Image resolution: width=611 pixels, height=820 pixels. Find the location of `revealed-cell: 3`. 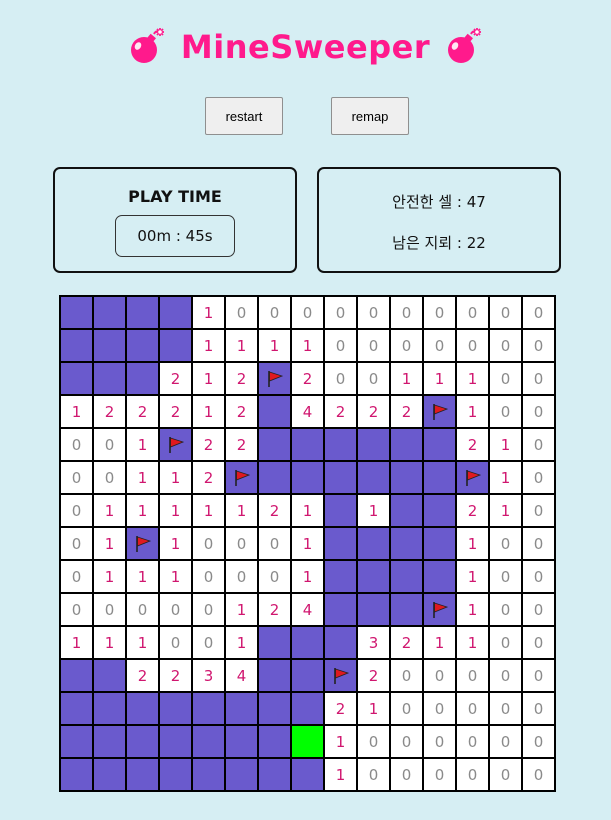

revealed-cell: 3 is located at coordinates (373, 642).